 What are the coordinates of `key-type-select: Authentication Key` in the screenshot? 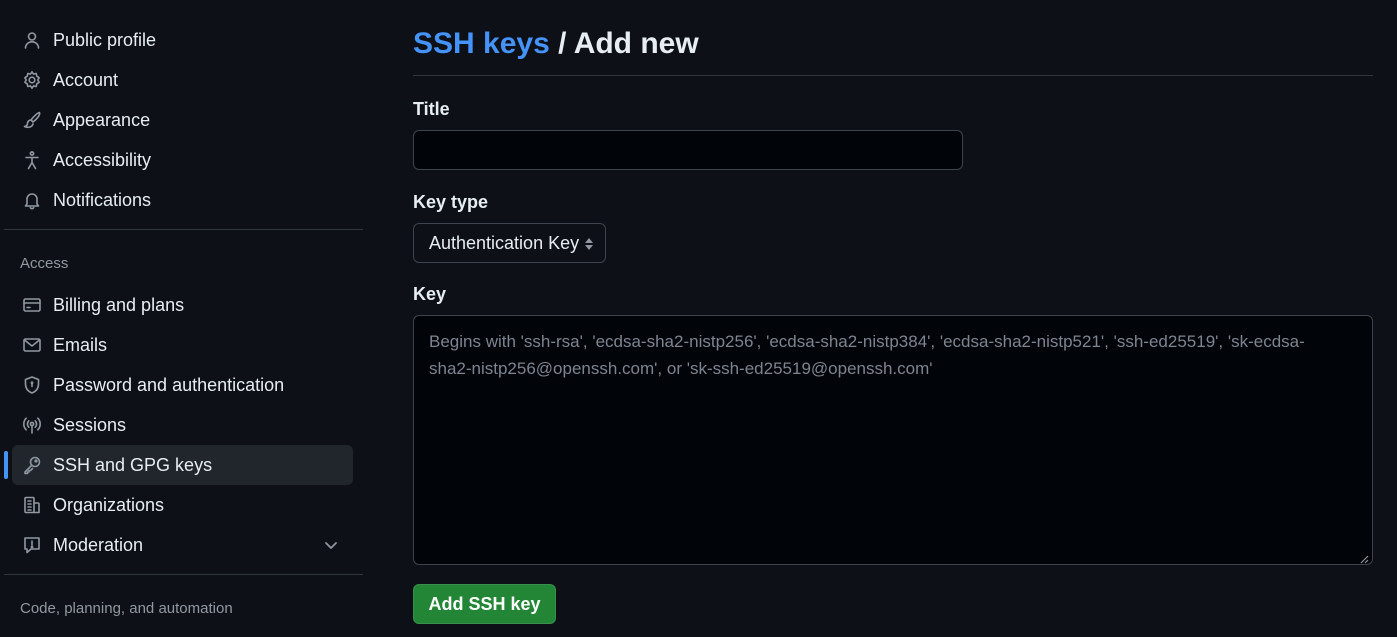 It's located at (509, 243).